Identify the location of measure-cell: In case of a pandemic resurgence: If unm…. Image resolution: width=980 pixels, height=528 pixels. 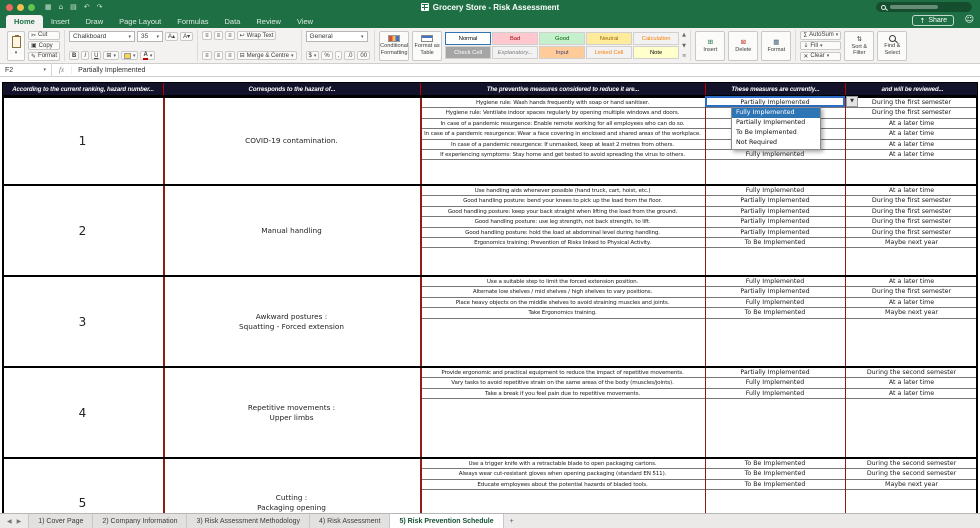
(562, 144).